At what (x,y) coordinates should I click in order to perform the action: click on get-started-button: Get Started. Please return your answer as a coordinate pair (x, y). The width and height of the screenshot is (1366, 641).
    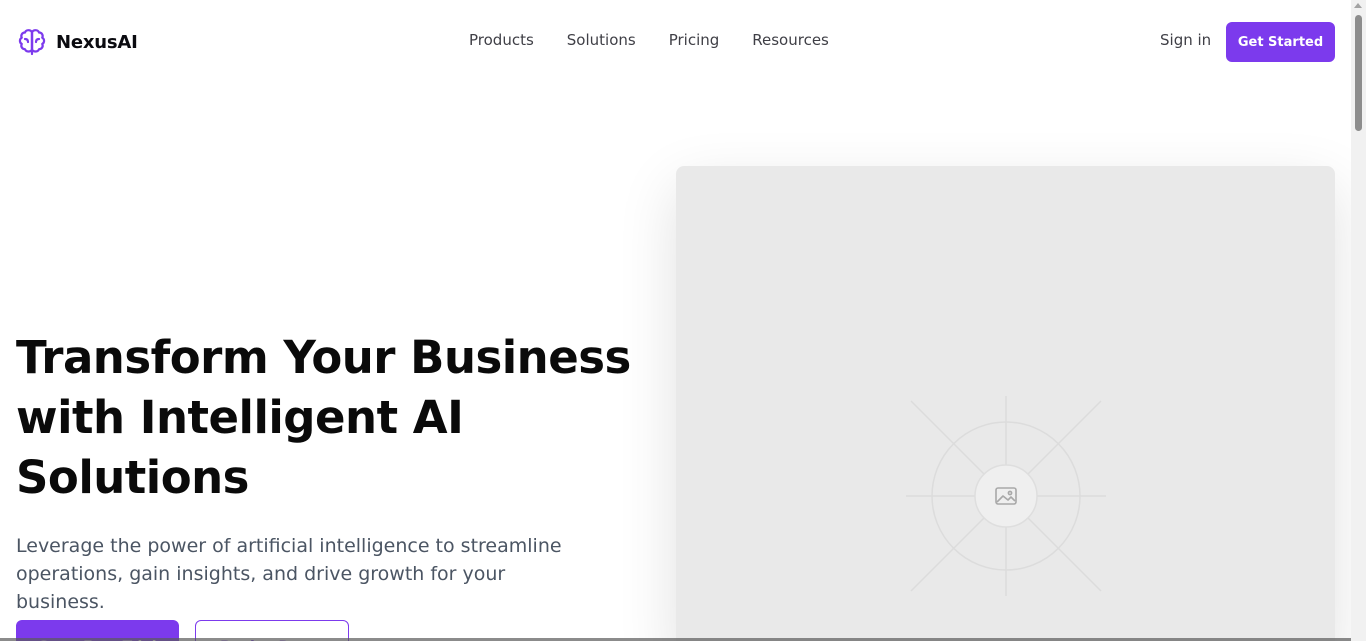
    Looking at the image, I should click on (1280, 42).